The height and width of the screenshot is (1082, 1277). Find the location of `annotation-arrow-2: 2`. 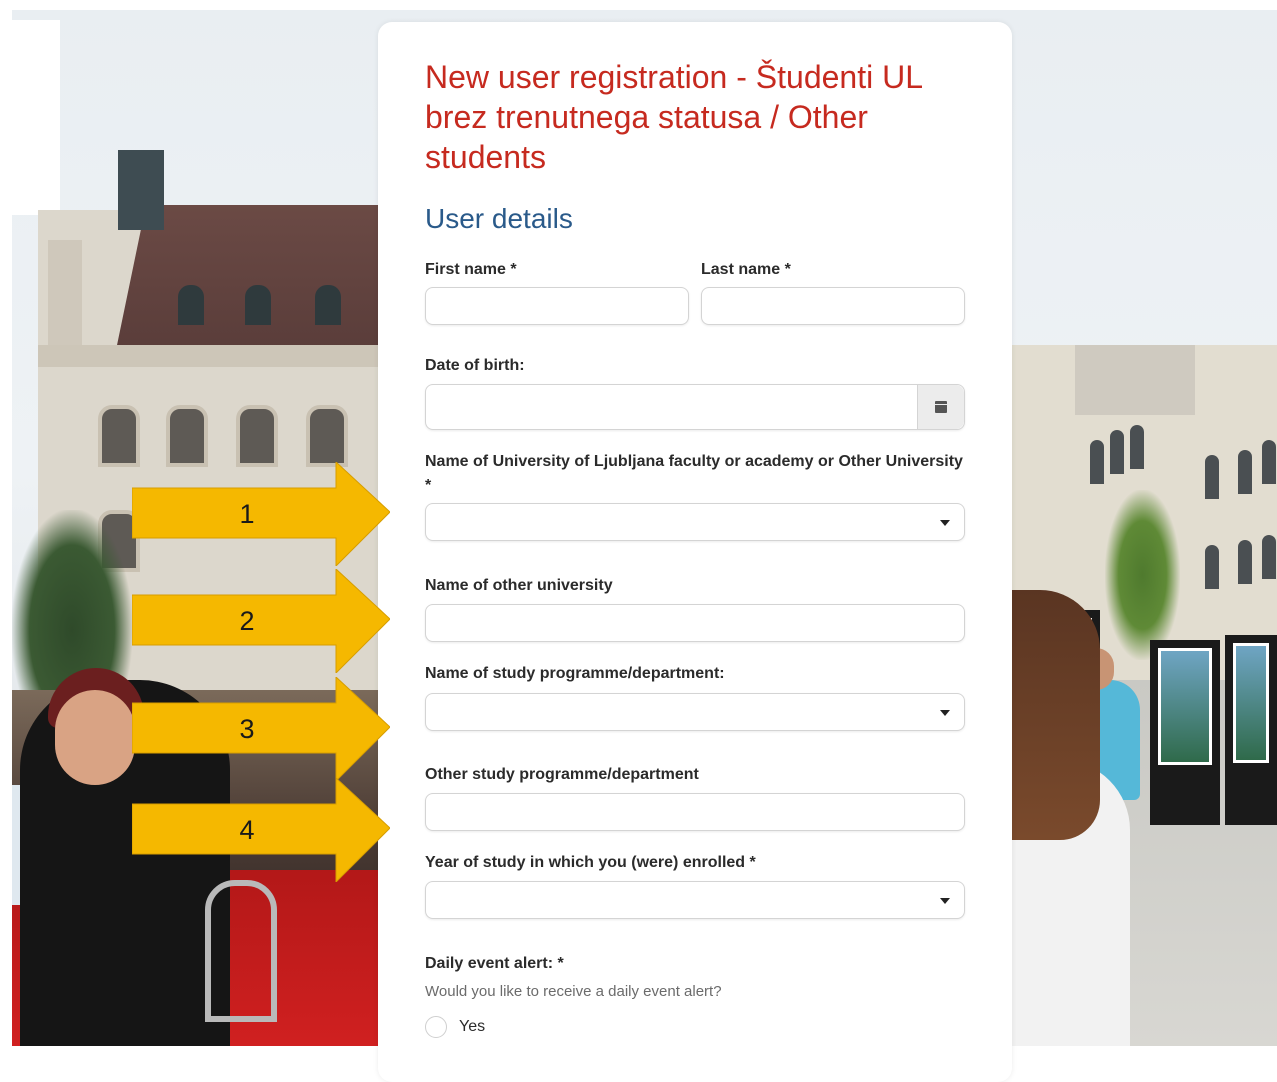

annotation-arrow-2: 2 is located at coordinates (261, 621).